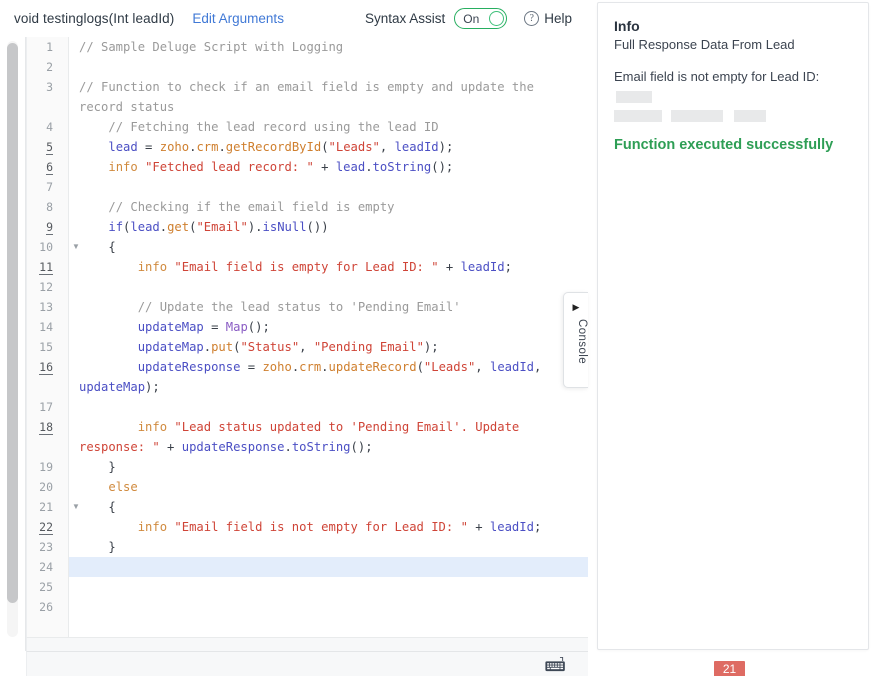 The image size is (880, 676). What do you see at coordinates (310, 367) in the screenshot?
I see `code-token: crm` at bounding box center [310, 367].